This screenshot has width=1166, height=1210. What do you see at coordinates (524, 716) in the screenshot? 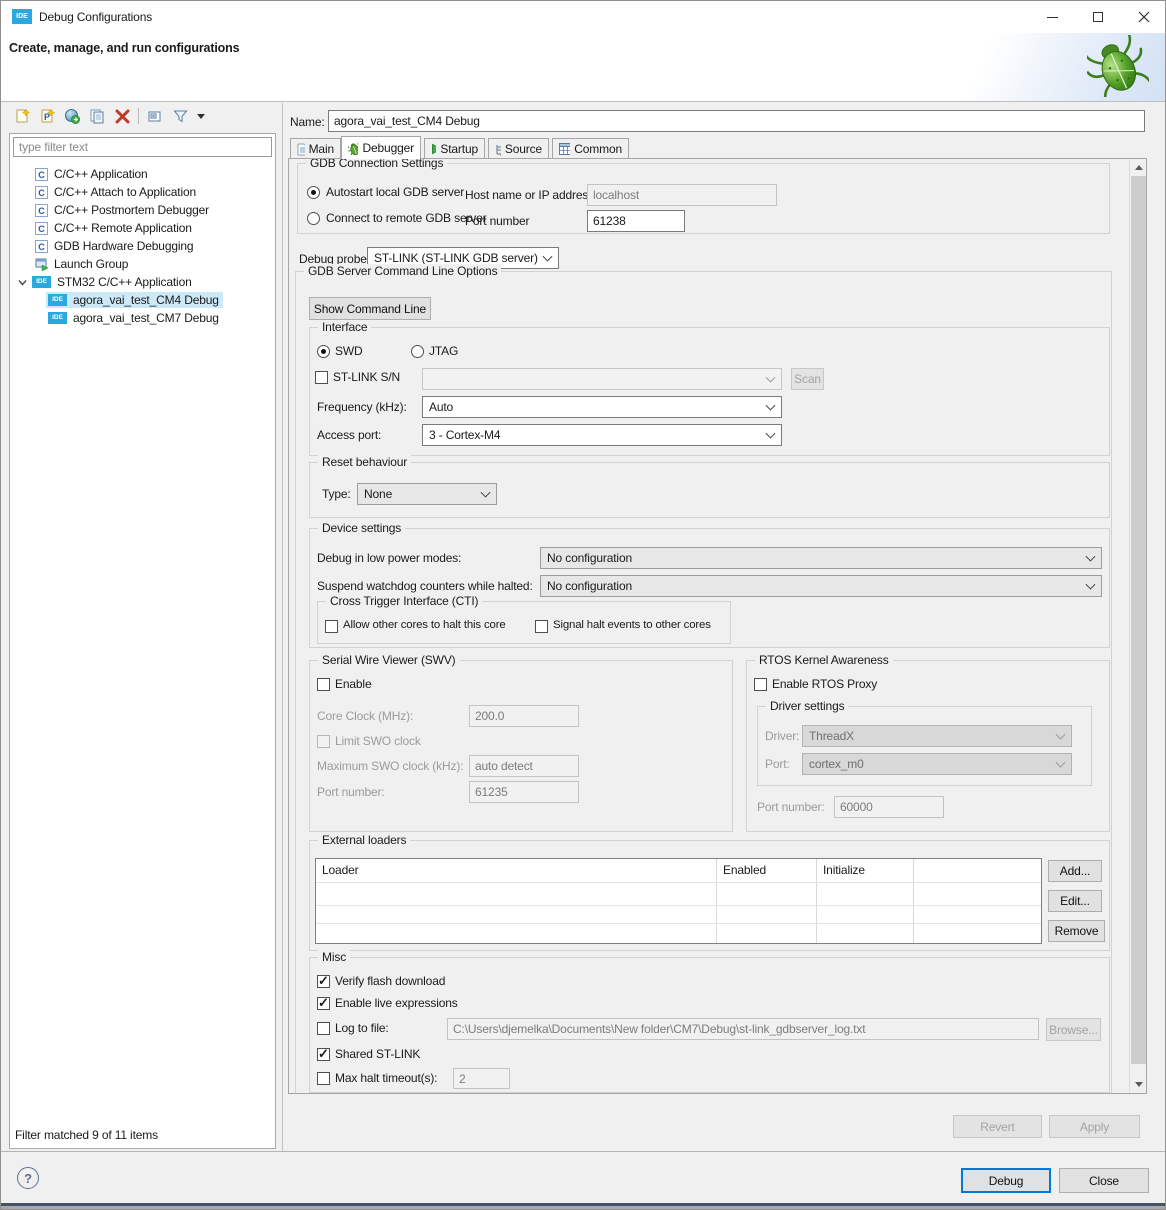
I see `core-clock-input: 200.0` at bounding box center [524, 716].